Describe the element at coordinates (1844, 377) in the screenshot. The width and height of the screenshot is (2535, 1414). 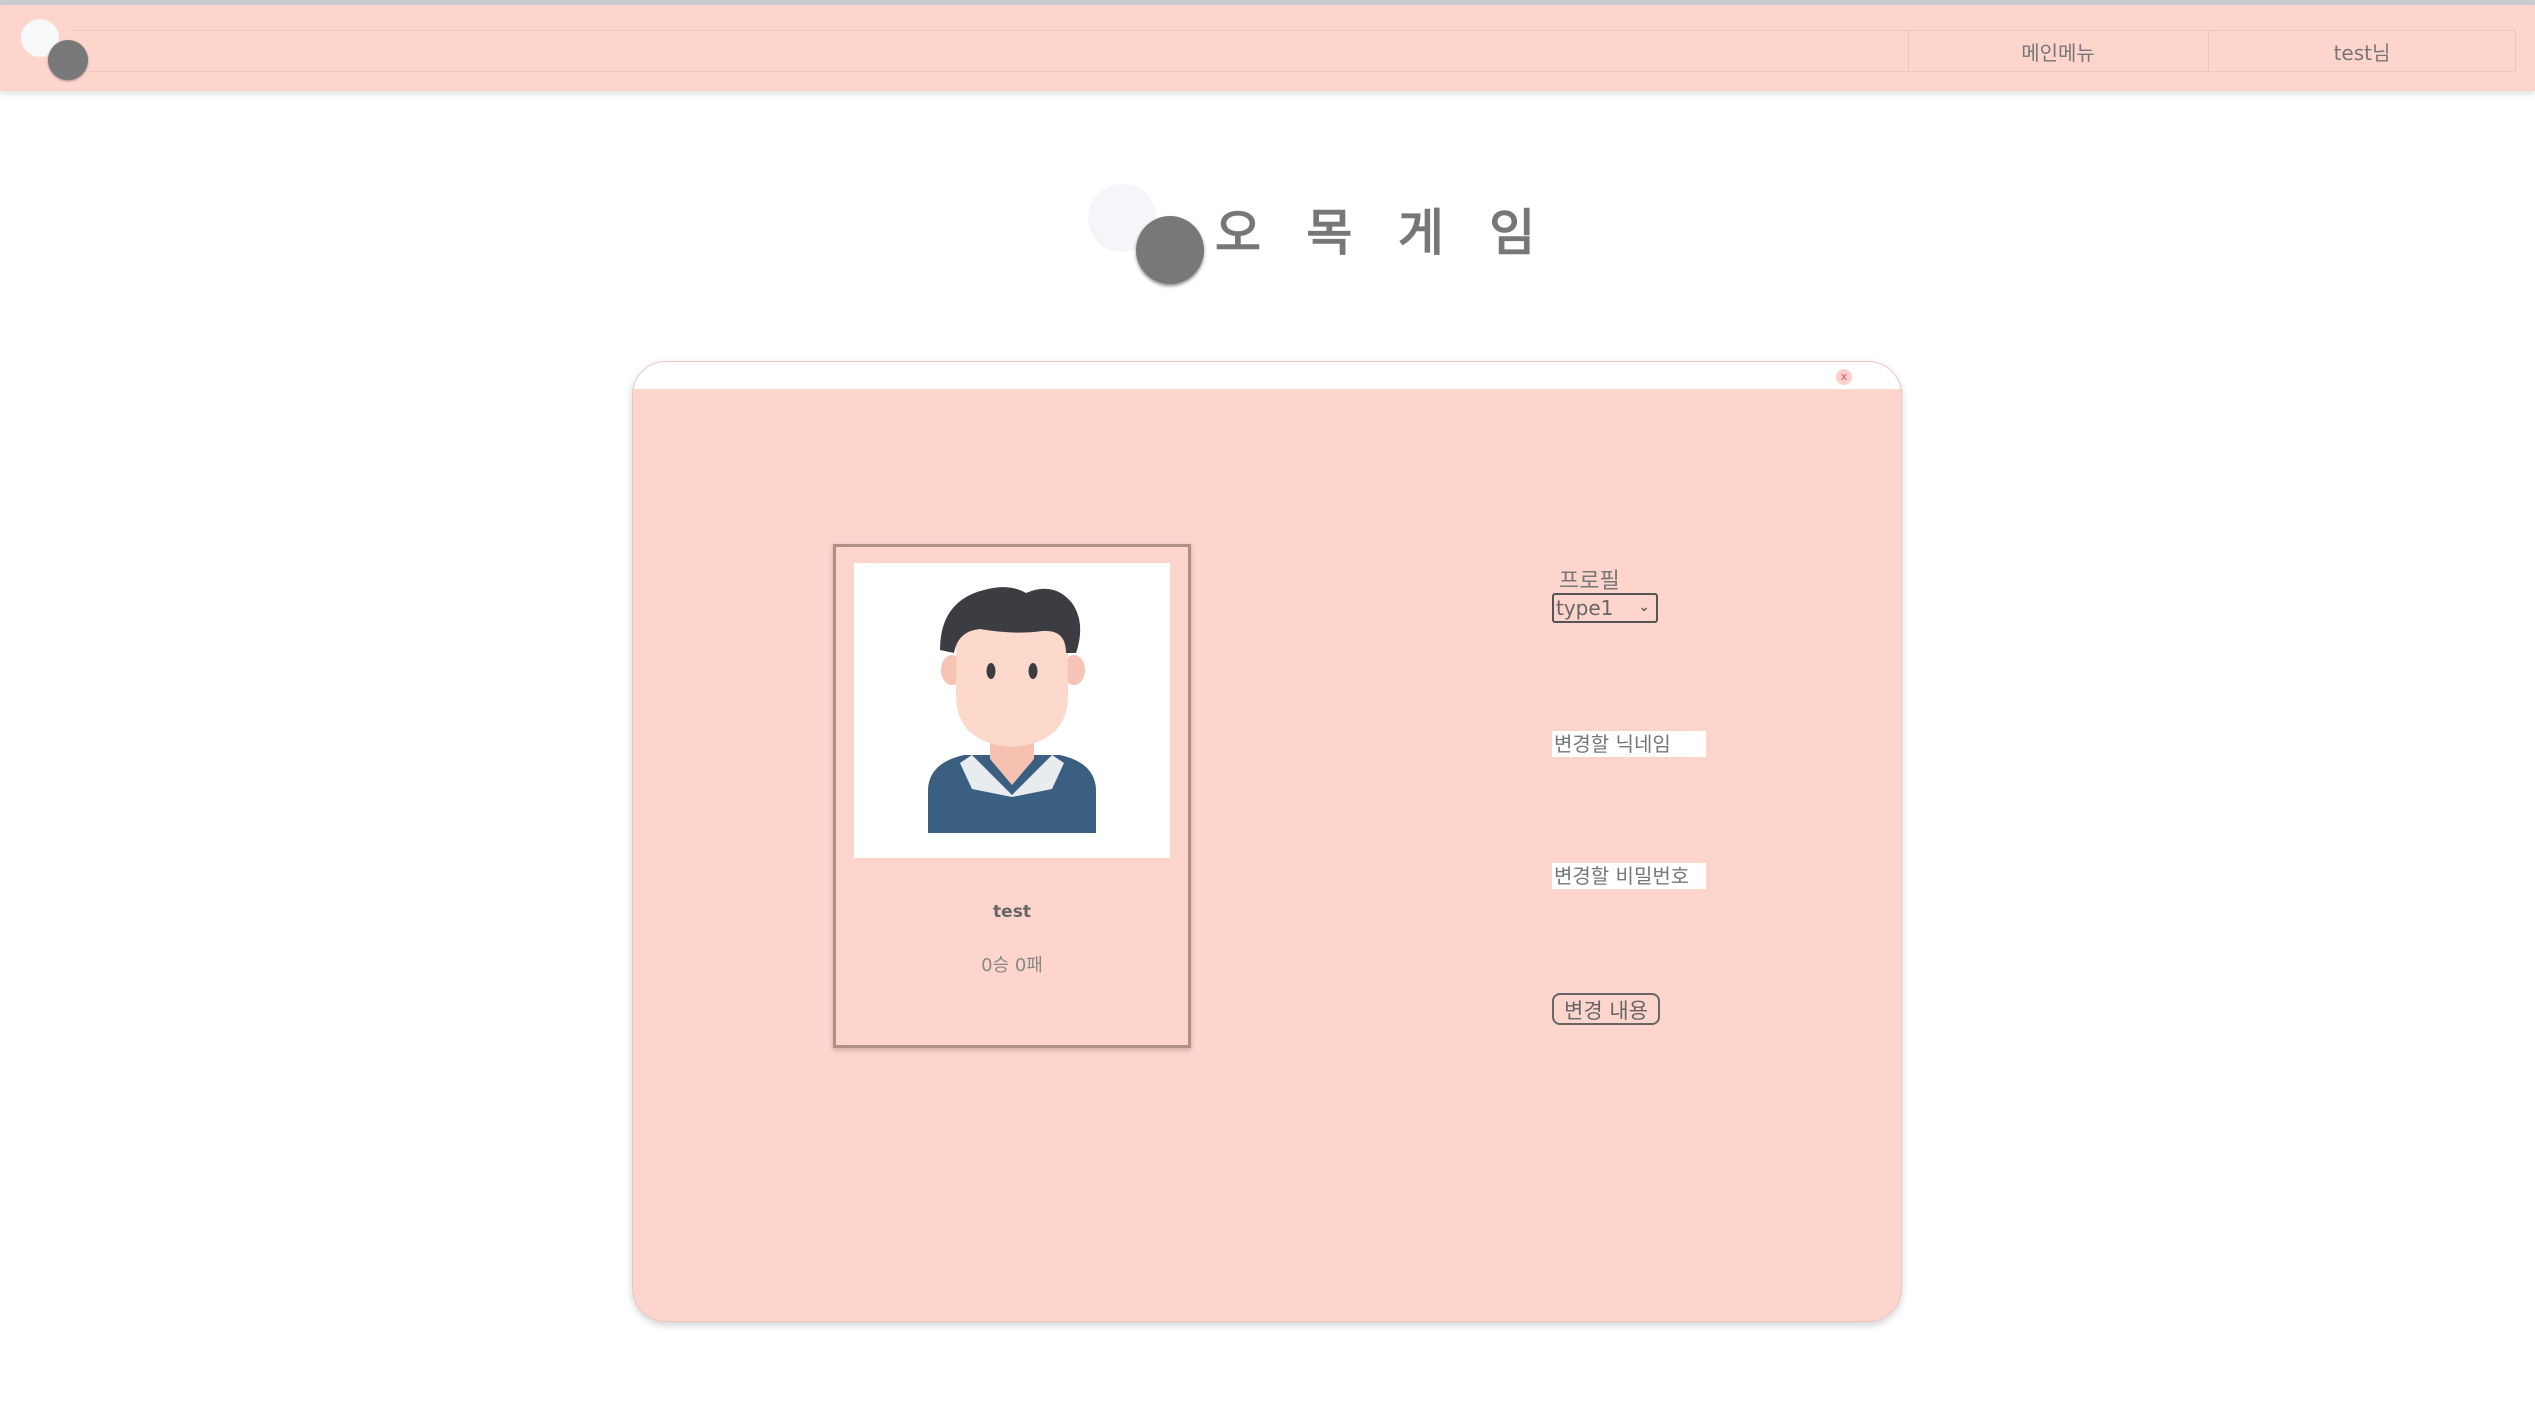
I see `modal-close-button: x` at that location.